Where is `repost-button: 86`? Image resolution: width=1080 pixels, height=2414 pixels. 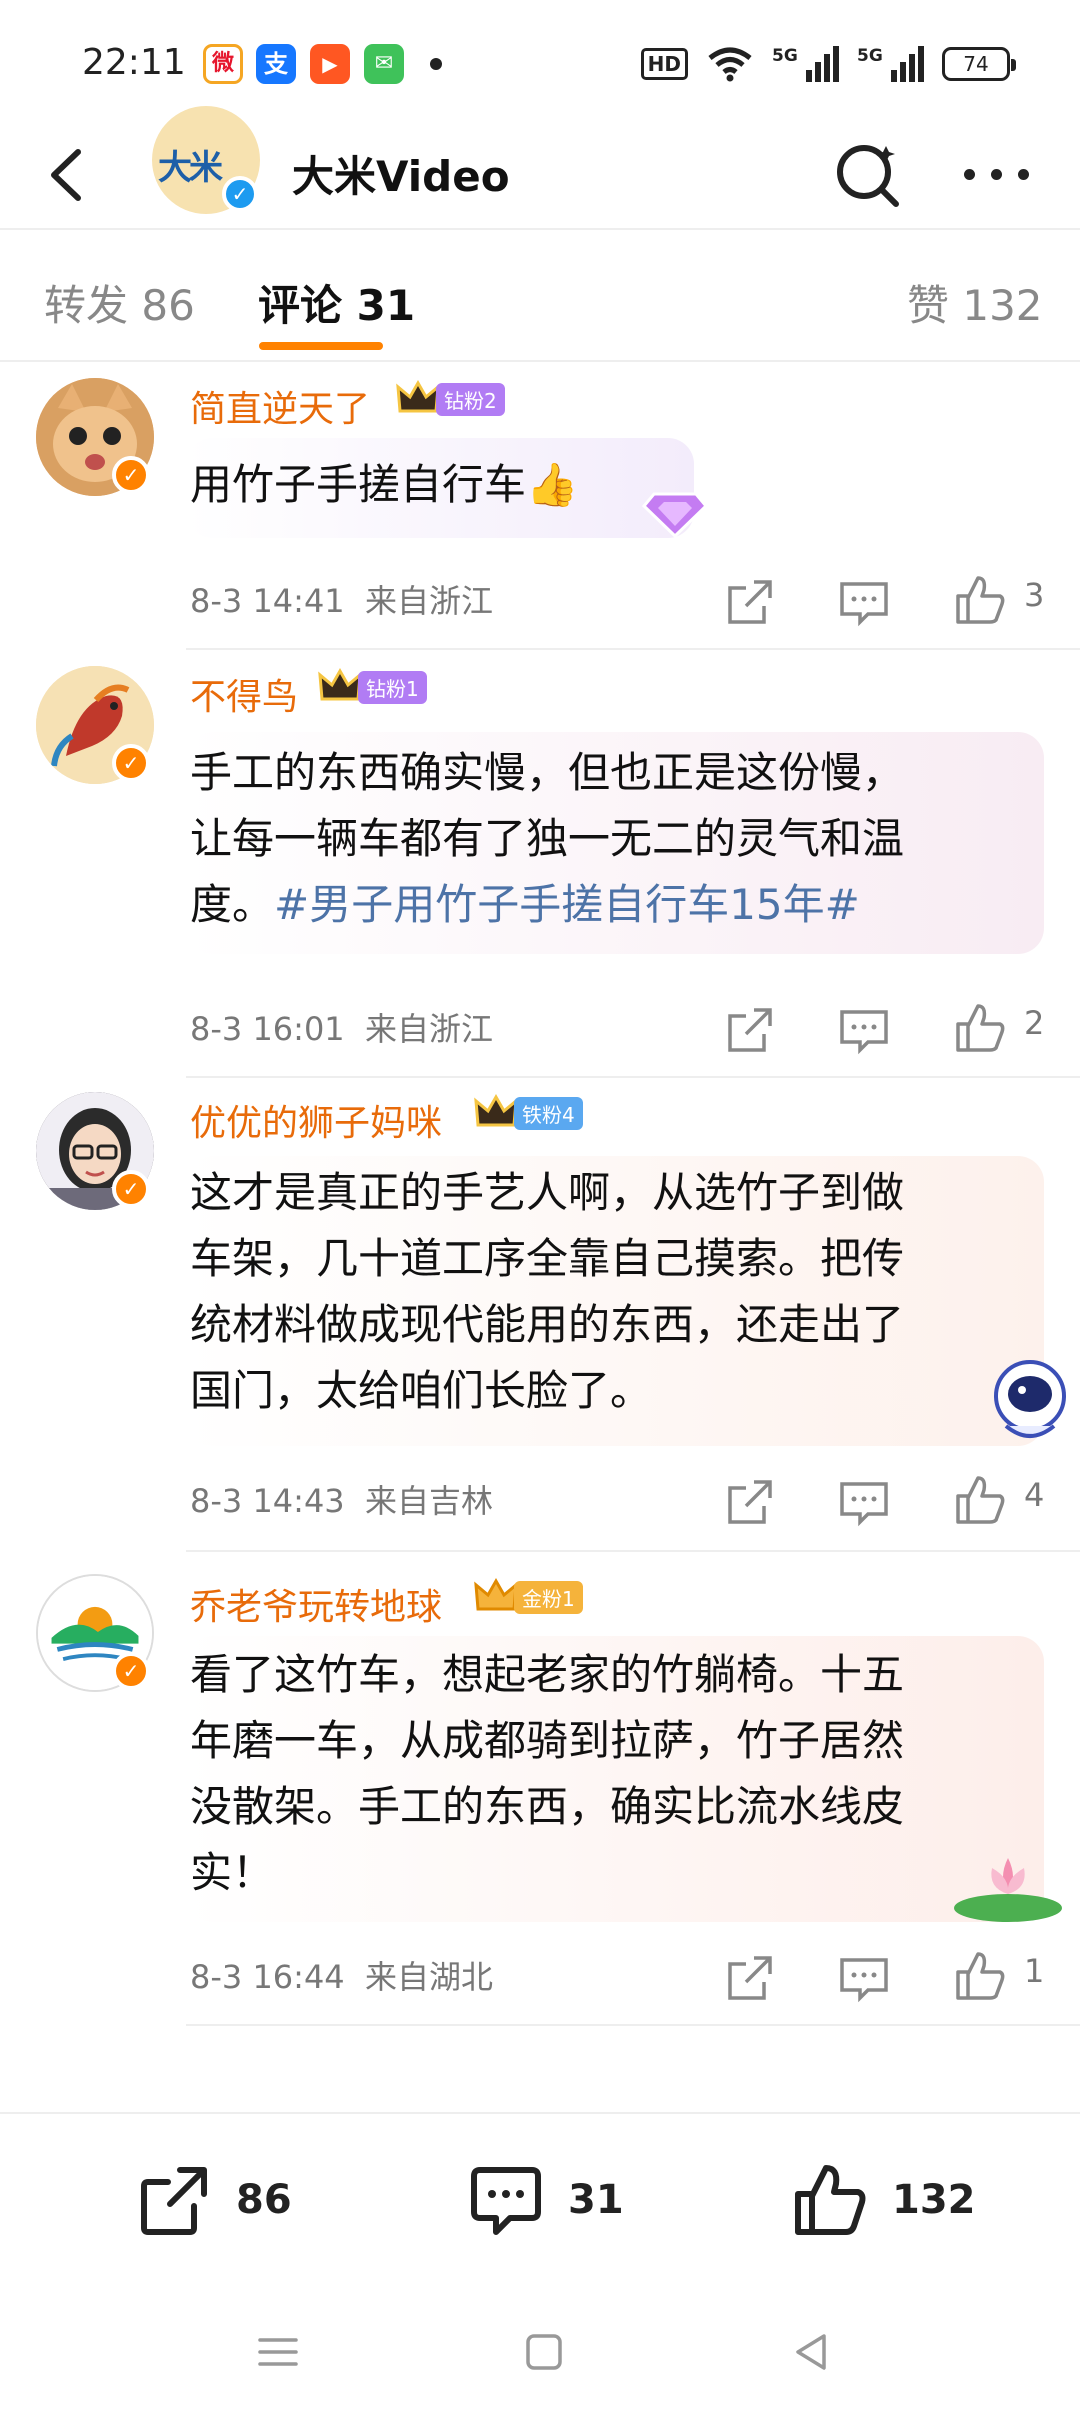
repost-button: 86 is located at coordinates (213, 2200).